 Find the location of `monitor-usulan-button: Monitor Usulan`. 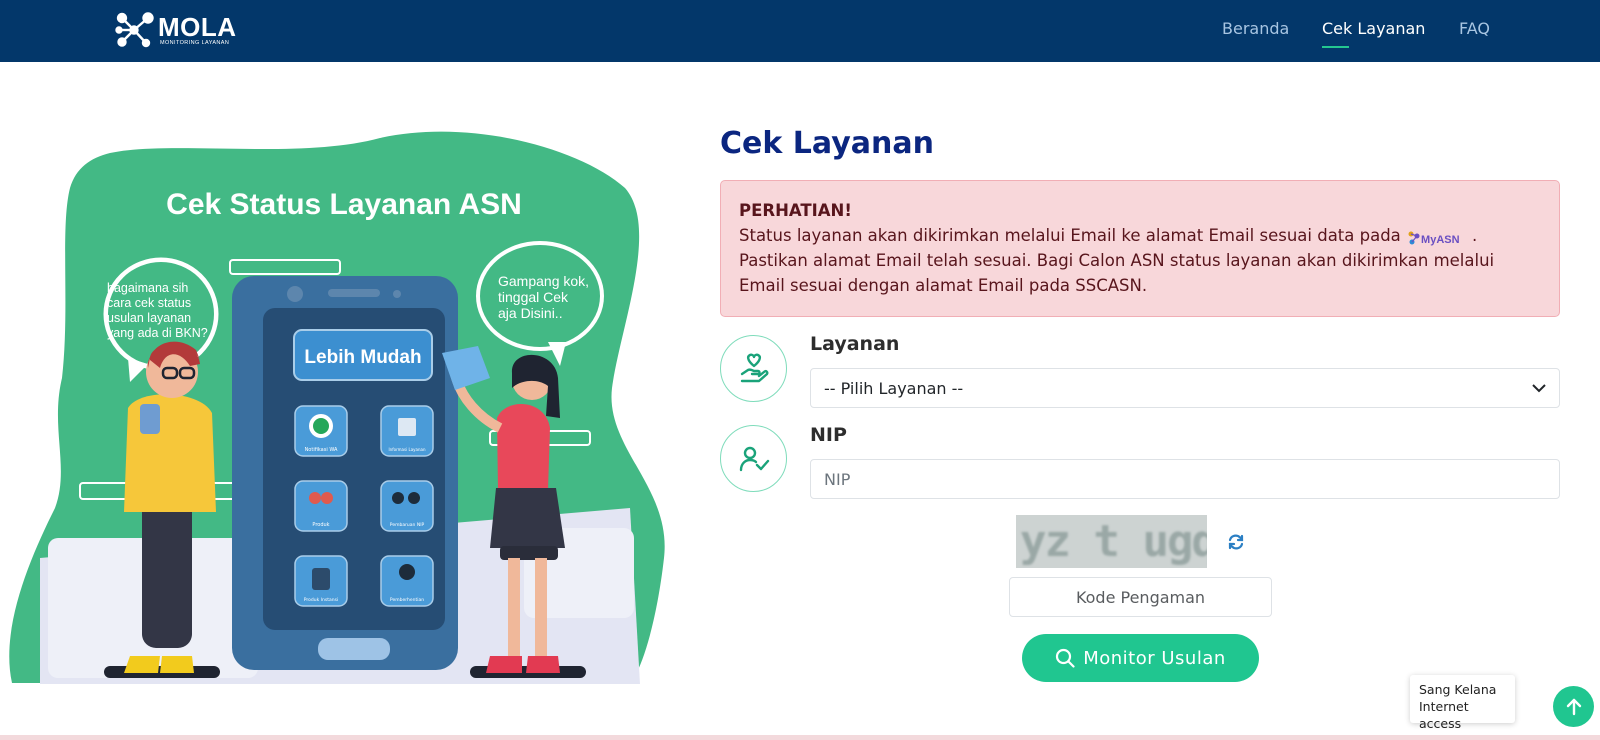

monitor-usulan-button: Monitor Usulan is located at coordinates (1140, 658).